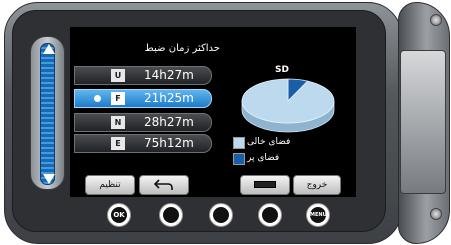 The width and height of the screenshot is (451, 245). What do you see at coordinates (110, 185) in the screenshot?
I see `settings-button: تنظیم` at bounding box center [110, 185].